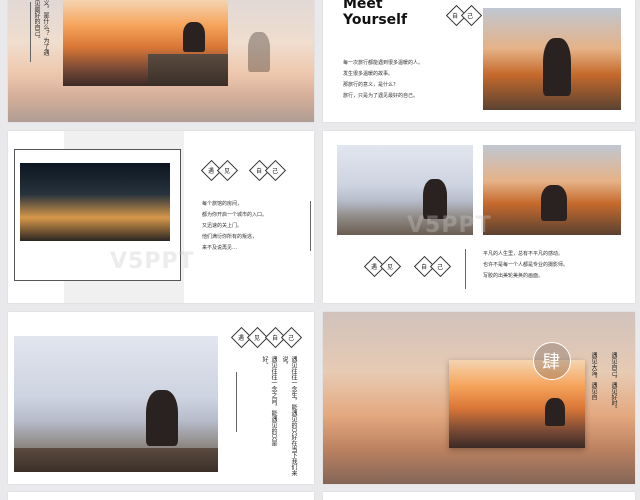 This screenshot has width=640, height=500. What do you see at coordinates (116, 460) in the screenshot?
I see `stone-wall` at bounding box center [116, 460].